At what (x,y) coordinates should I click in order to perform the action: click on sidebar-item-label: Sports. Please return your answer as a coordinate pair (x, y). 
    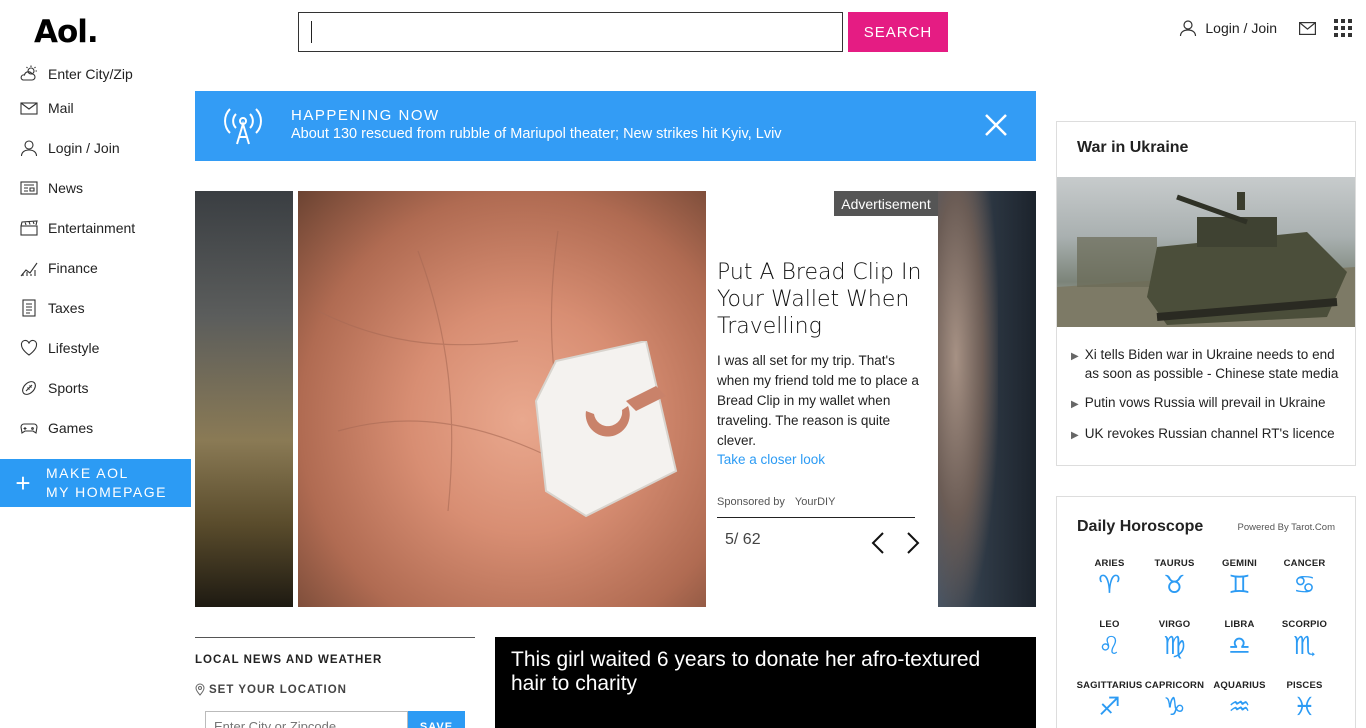
    Looking at the image, I should click on (68, 388).